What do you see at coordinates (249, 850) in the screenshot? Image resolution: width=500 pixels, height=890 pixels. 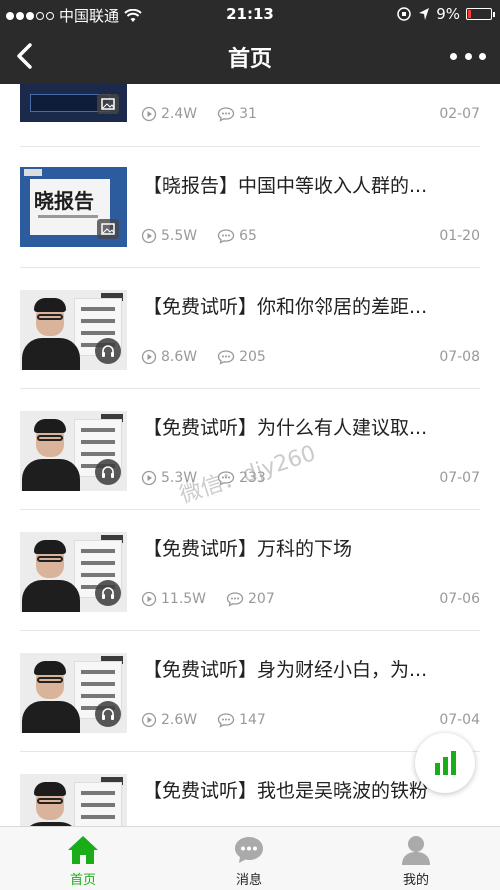 I see `chat-icon` at bounding box center [249, 850].